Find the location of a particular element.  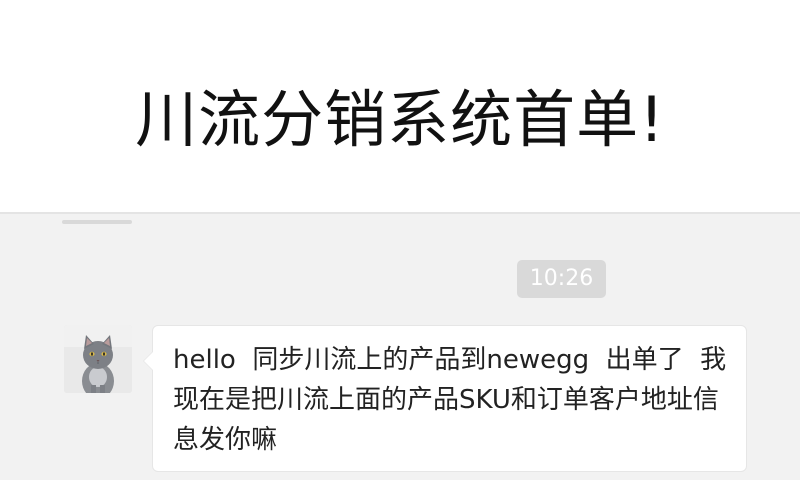

headline-title: 川流分销系统首单! is located at coordinates (400, 119).